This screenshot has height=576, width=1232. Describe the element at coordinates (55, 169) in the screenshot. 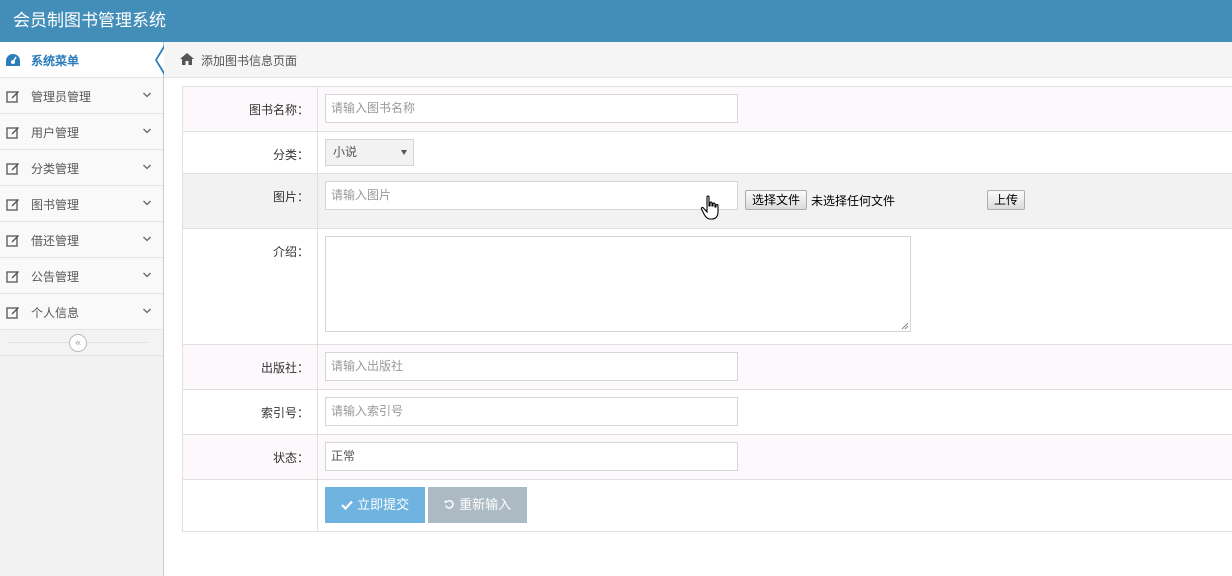

I see `sidebar-item-label: 分类管理` at that location.